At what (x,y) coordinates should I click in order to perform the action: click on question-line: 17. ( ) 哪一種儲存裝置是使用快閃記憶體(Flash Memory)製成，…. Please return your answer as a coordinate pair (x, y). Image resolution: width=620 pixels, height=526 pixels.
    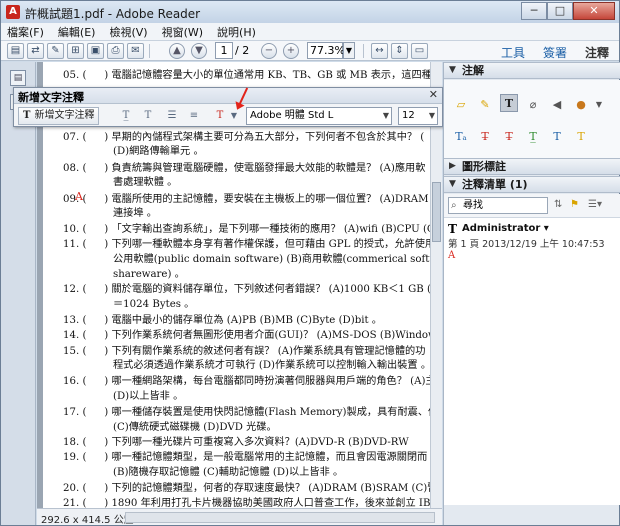
    Looking at the image, I should click on (252, 412).